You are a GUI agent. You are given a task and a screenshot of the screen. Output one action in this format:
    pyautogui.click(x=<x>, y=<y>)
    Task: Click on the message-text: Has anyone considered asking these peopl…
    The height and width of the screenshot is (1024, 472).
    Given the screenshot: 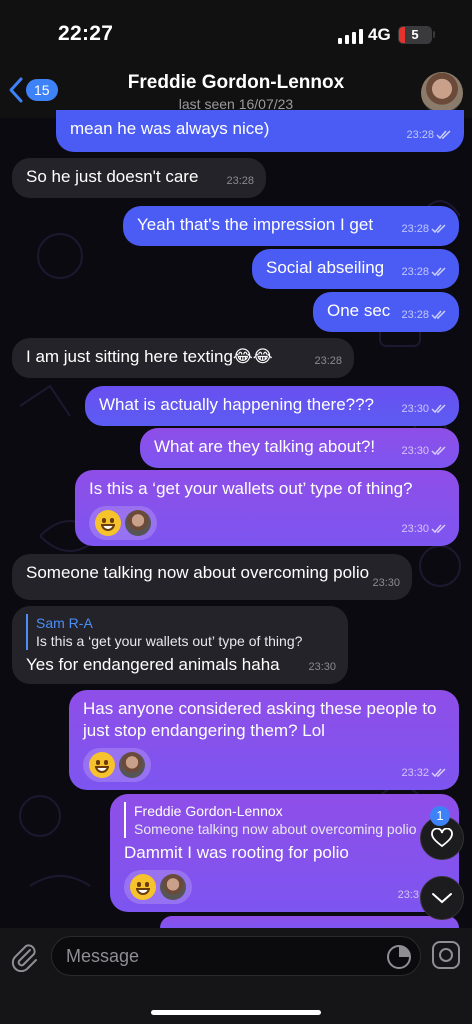 What is the action you would take?
    pyautogui.click(x=260, y=719)
    